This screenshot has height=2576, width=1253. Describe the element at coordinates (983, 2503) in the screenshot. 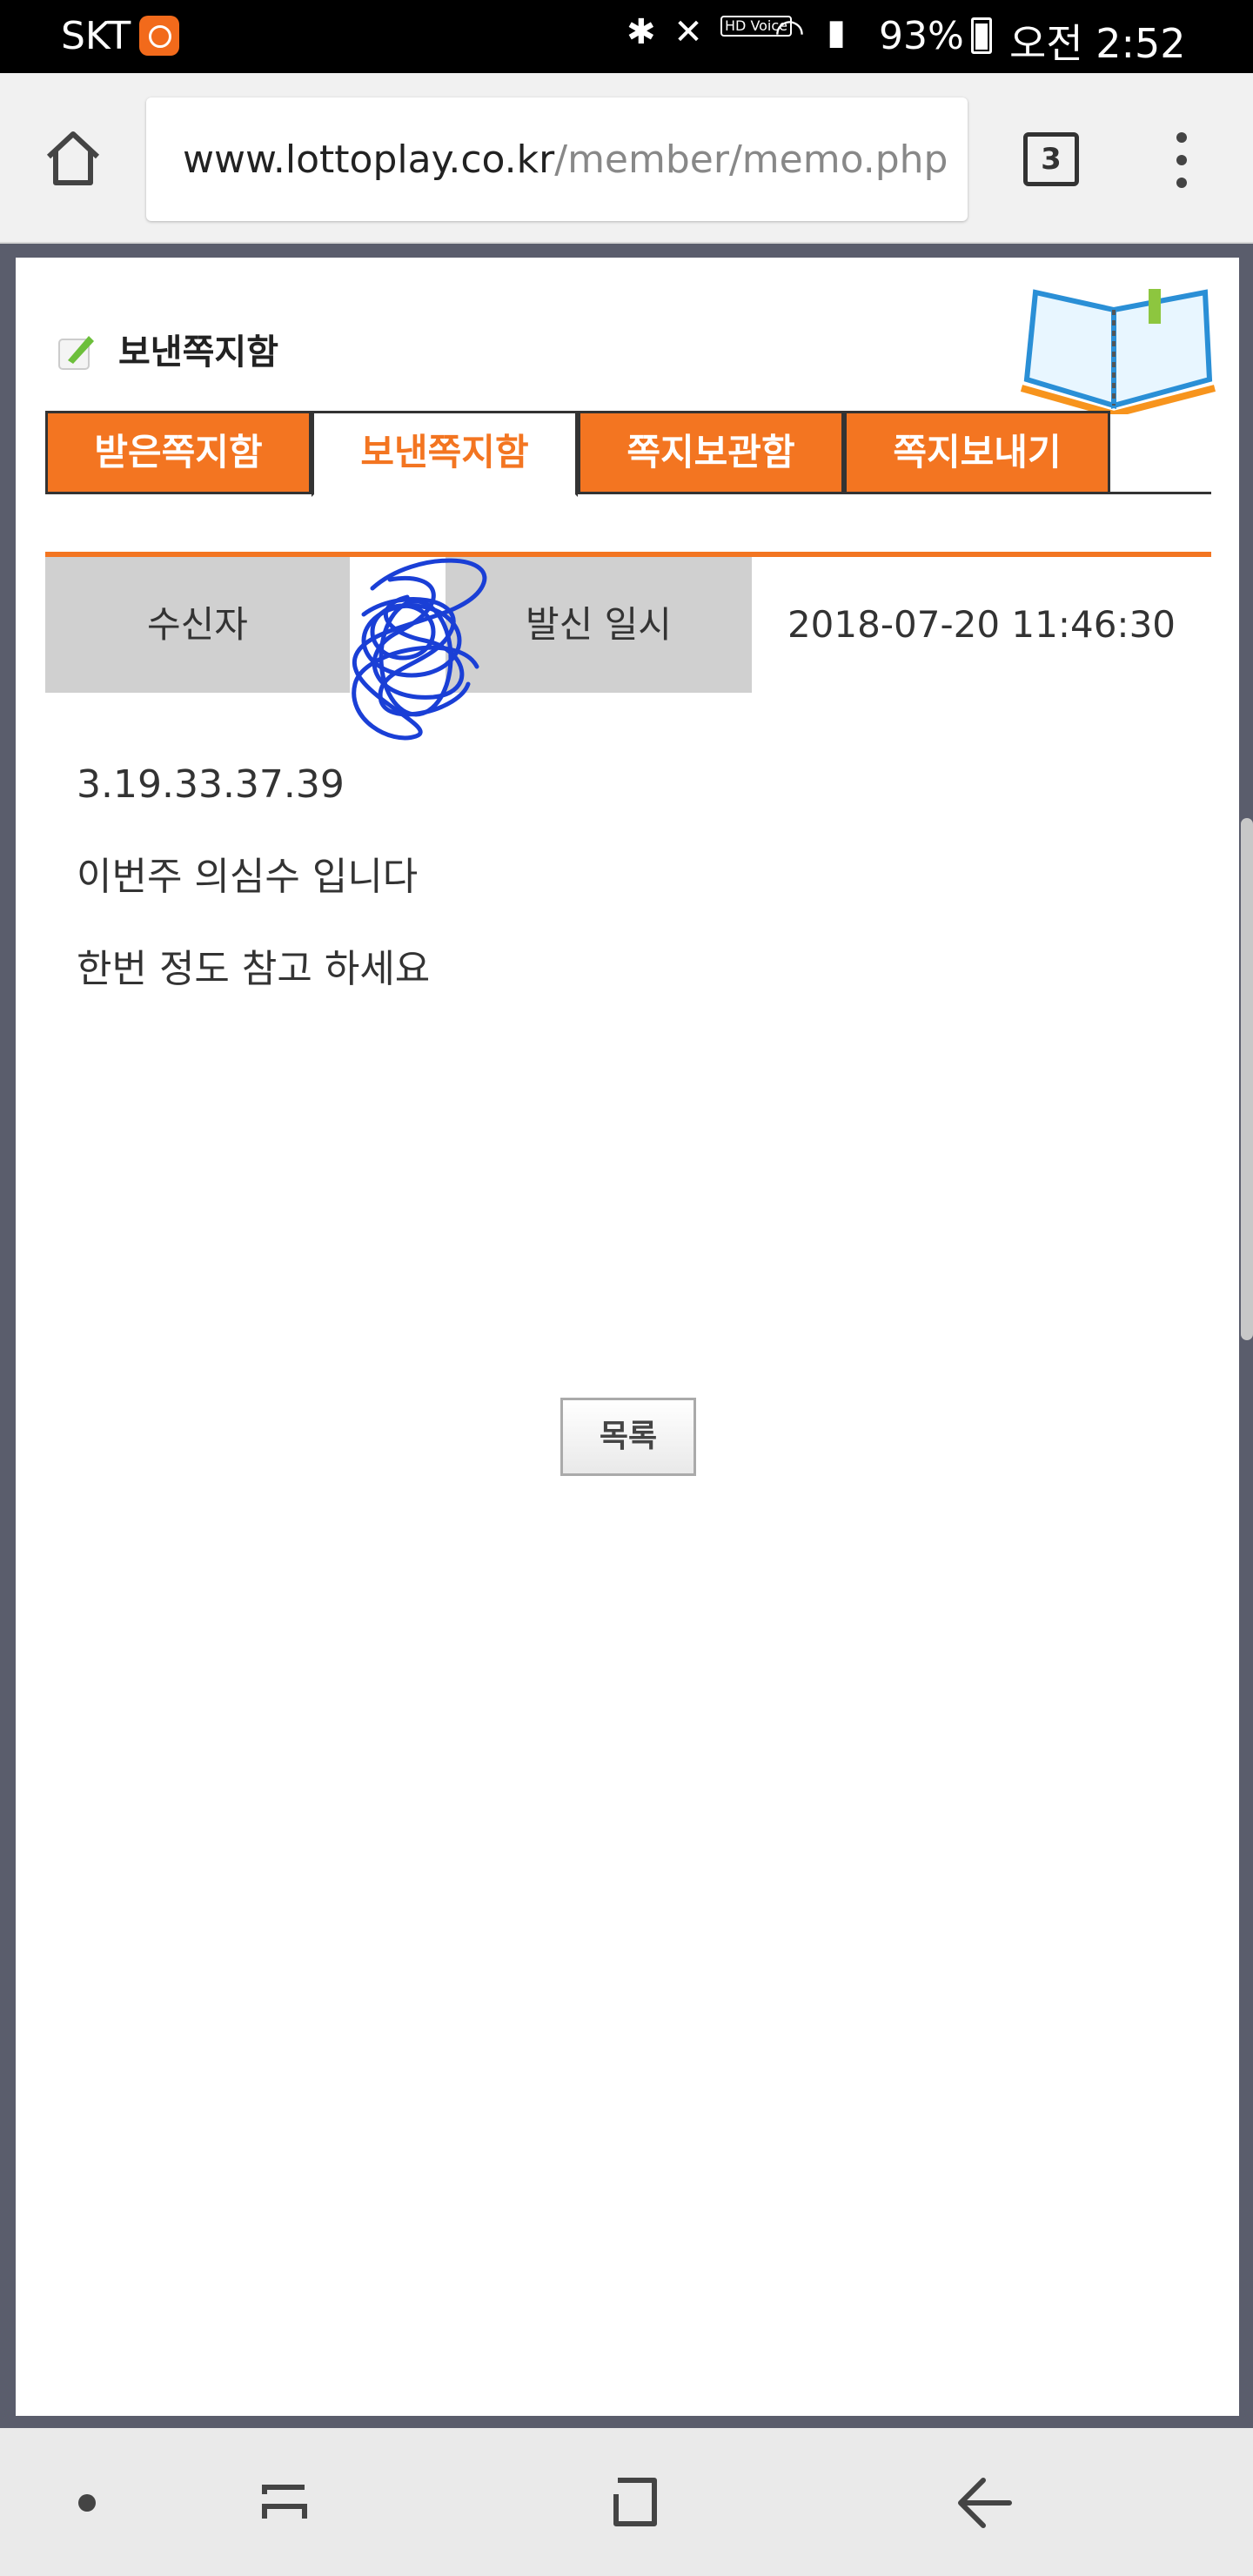

I see `back-icon` at that location.